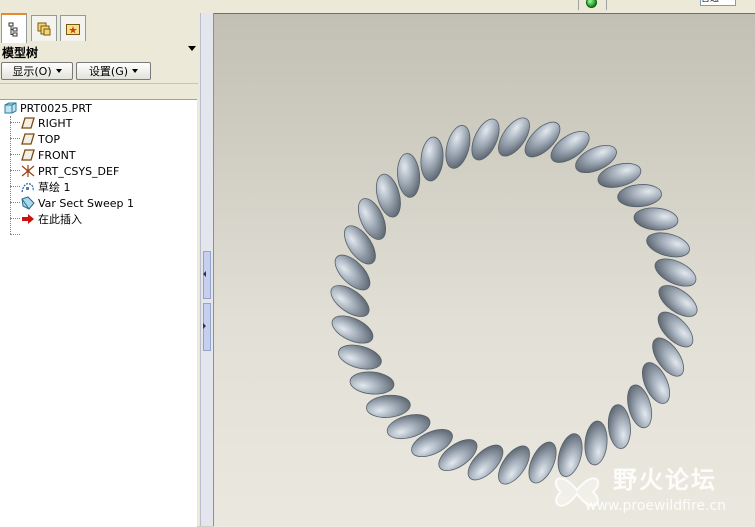 This screenshot has width=755, height=527. What do you see at coordinates (108, 71) in the screenshot?
I see `settings-button-label: 设置(G)` at bounding box center [108, 71].